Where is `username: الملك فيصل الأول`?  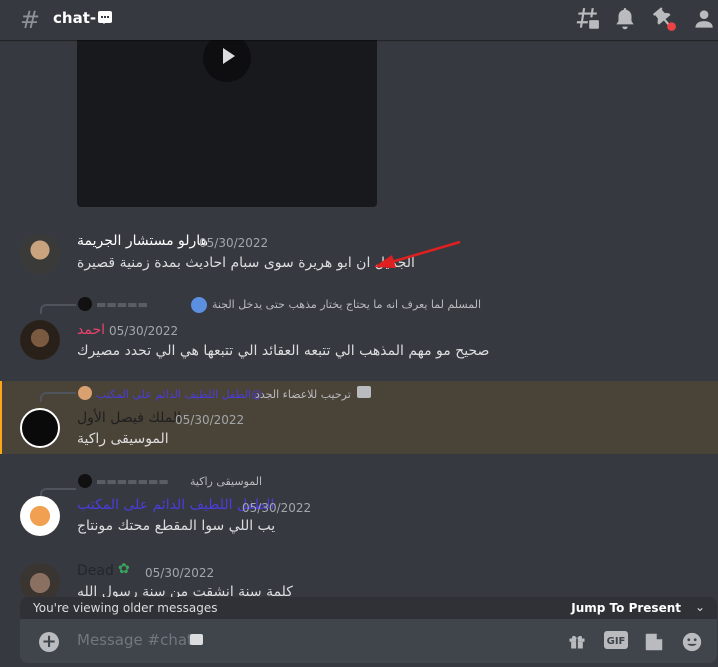
username: الملك فيصل الأول is located at coordinates (129, 418).